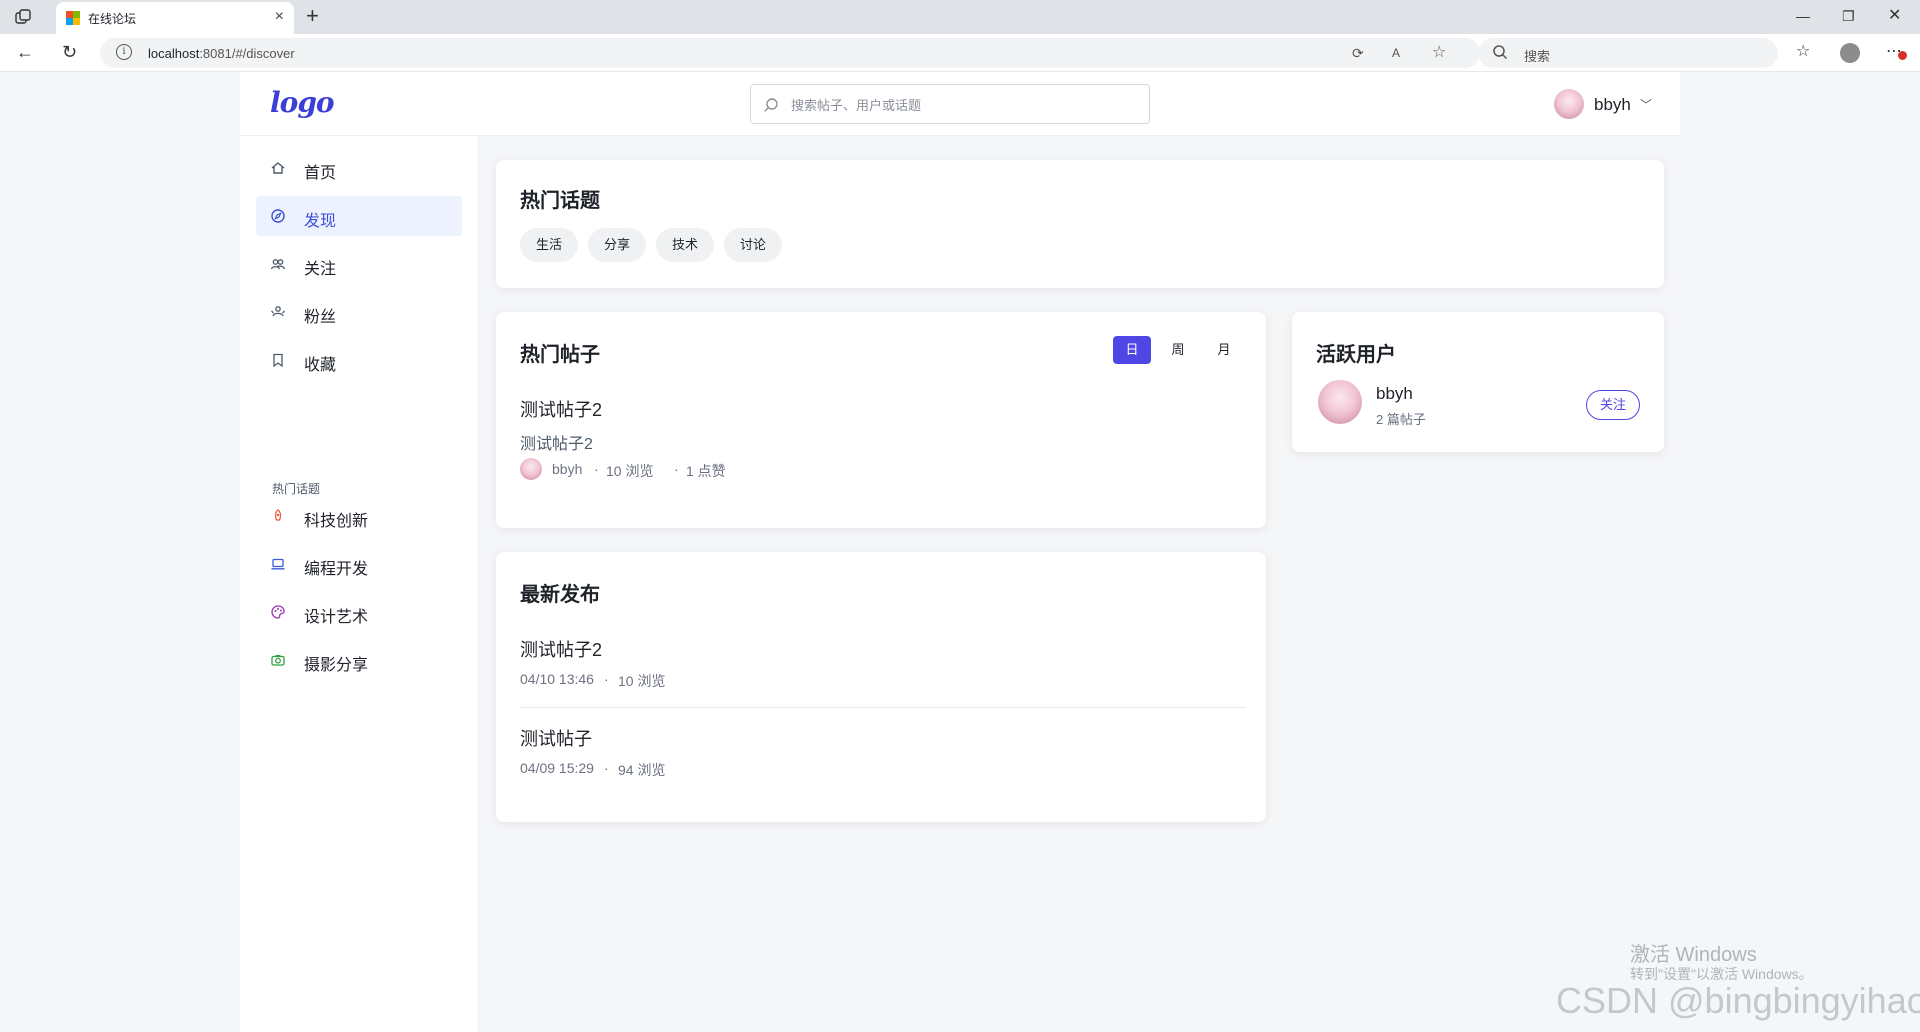 This screenshot has height=1032, width=1920. Describe the element at coordinates (1848, 16) in the screenshot. I see `restore-icon: ❐` at that location.